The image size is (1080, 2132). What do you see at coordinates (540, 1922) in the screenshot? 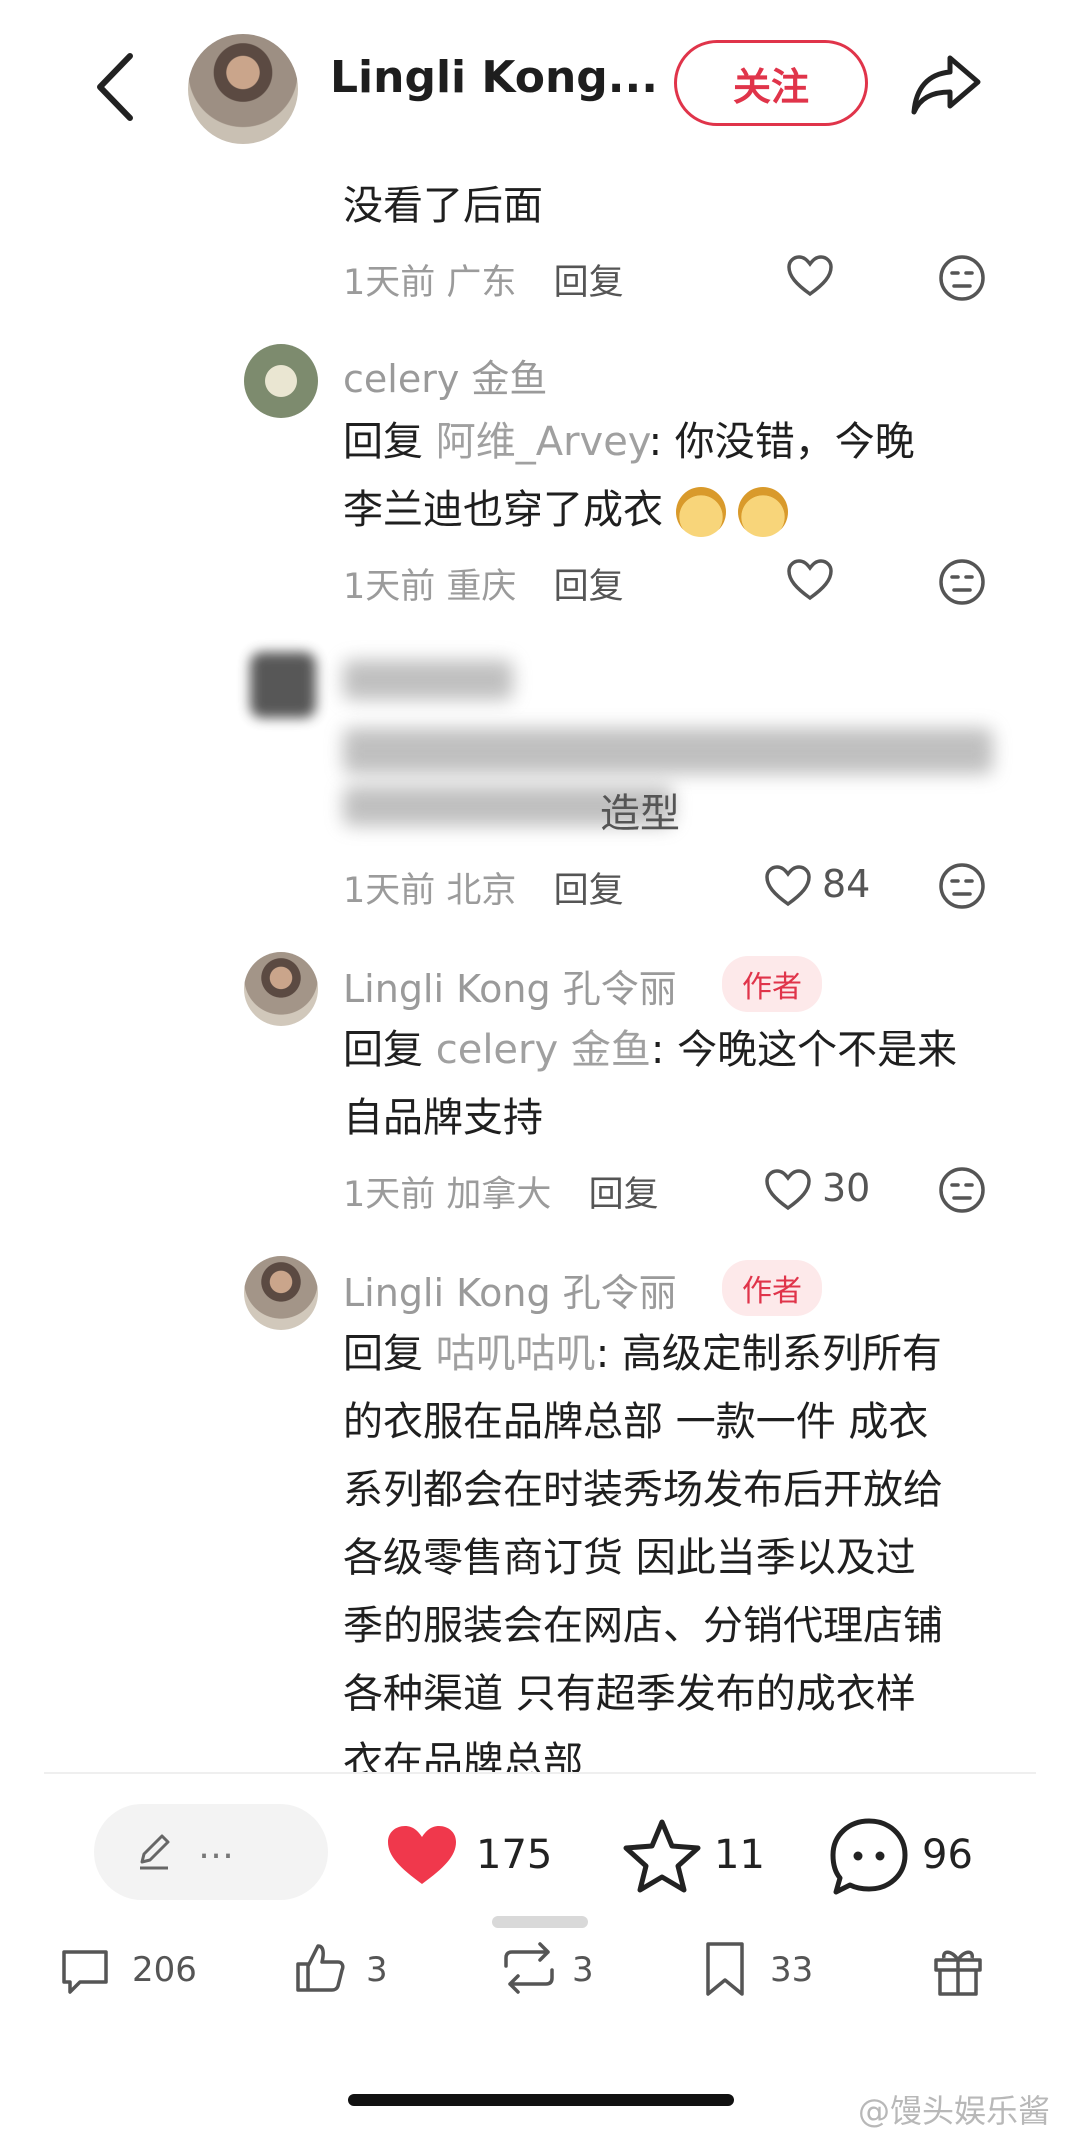
I see `scroll-indicator` at bounding box center [540, 1922].